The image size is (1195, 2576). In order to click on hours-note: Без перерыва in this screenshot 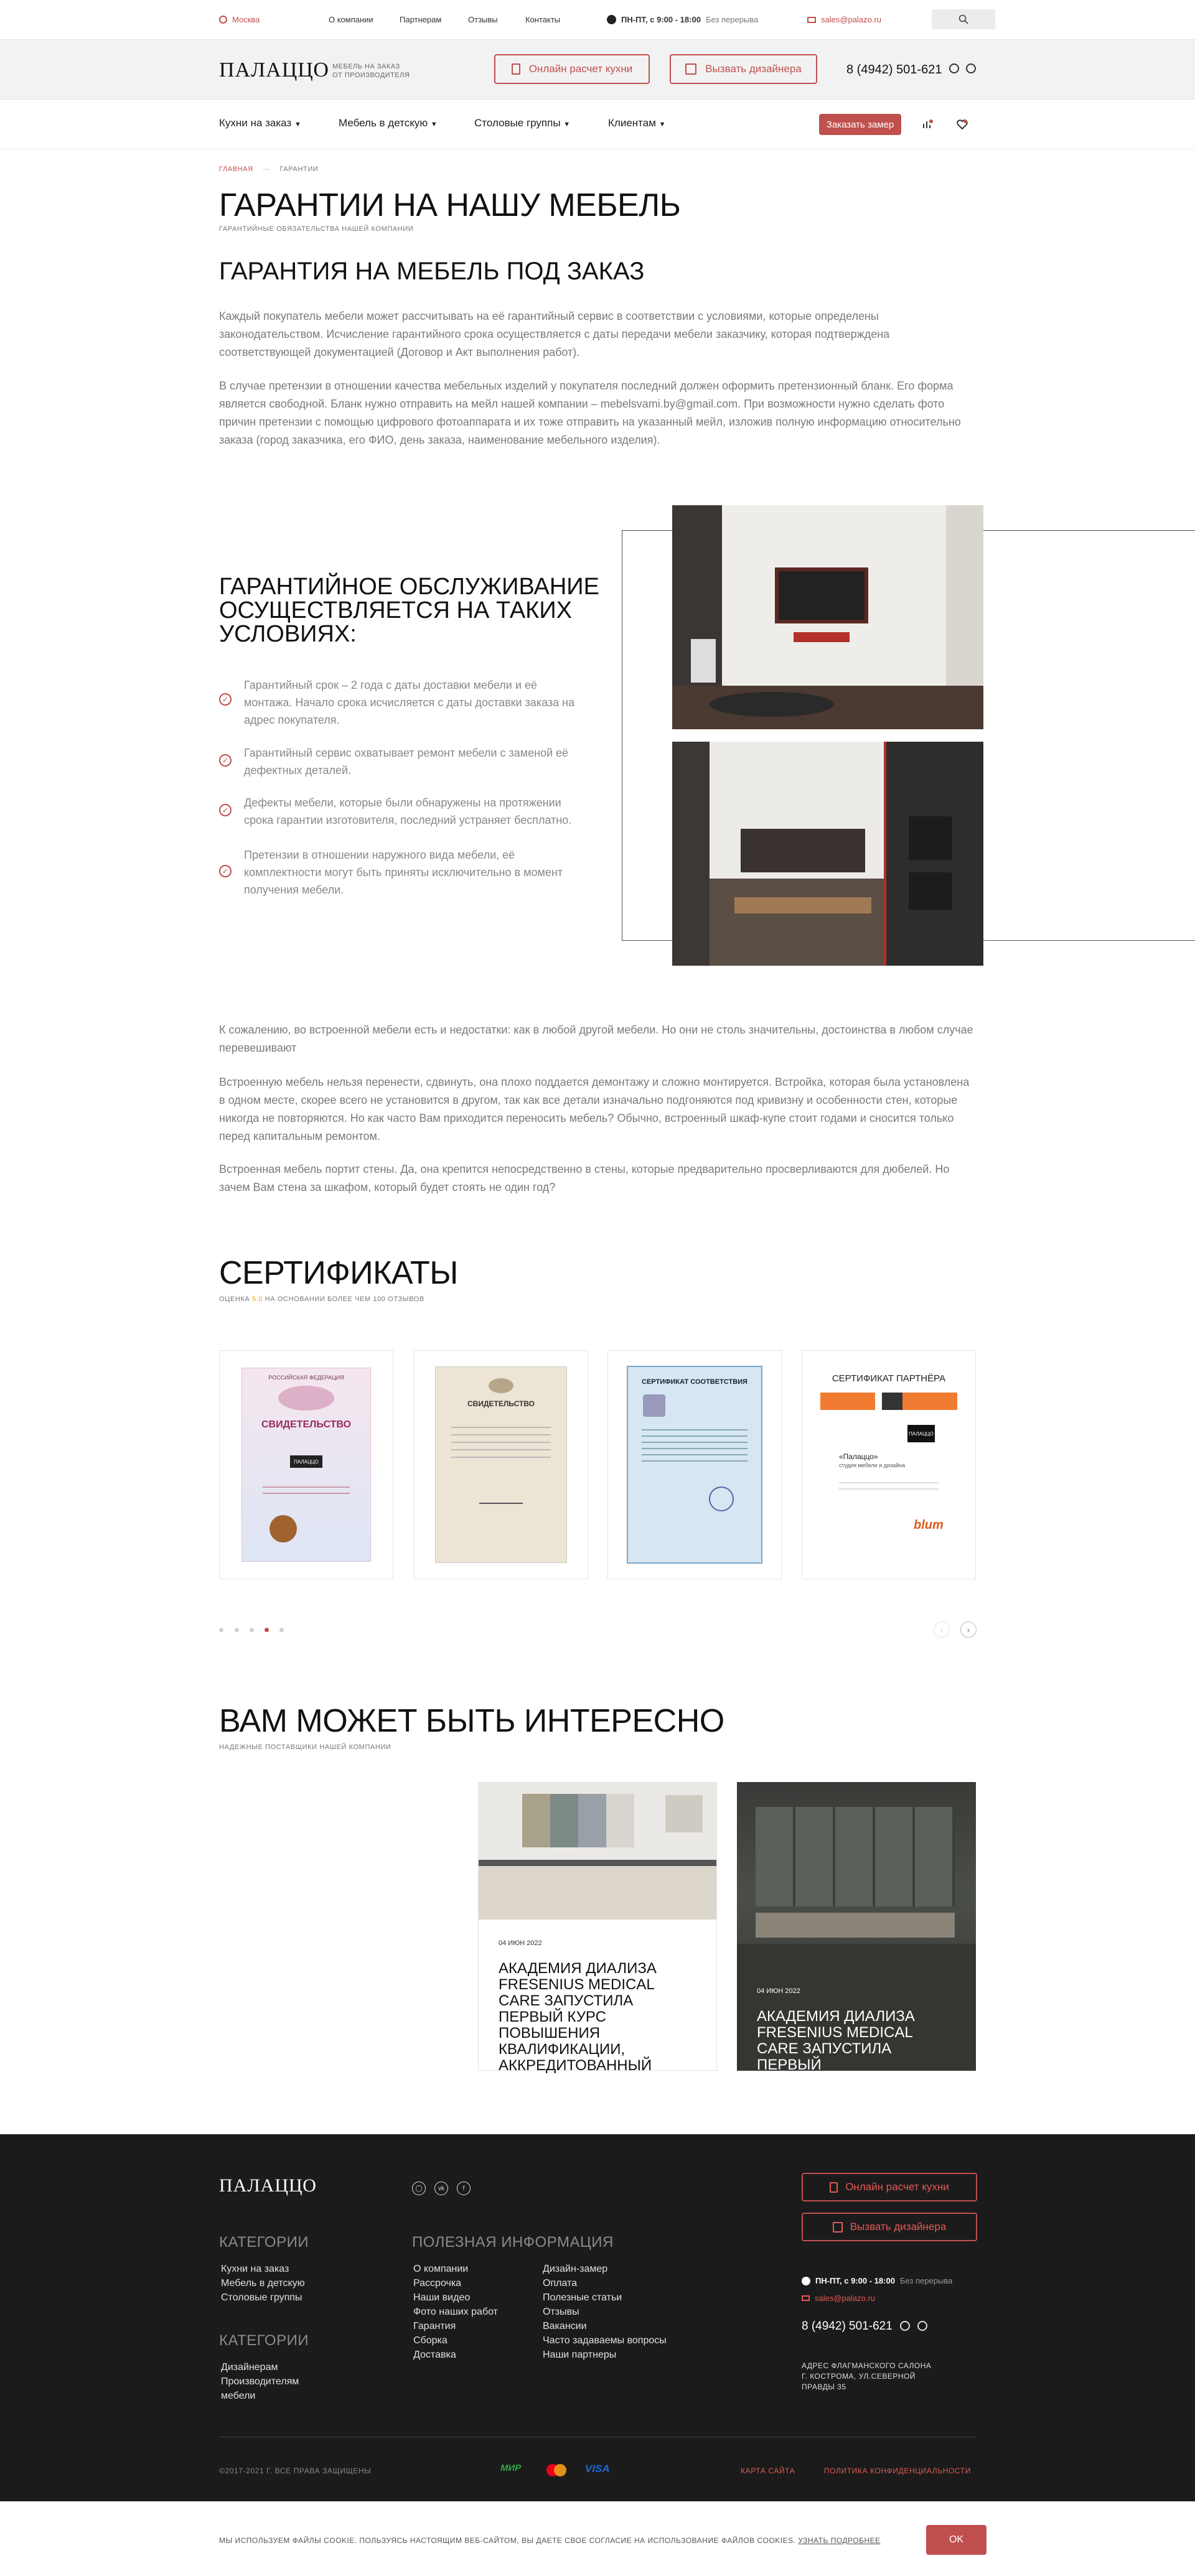, I will do `click(732, 19)`.